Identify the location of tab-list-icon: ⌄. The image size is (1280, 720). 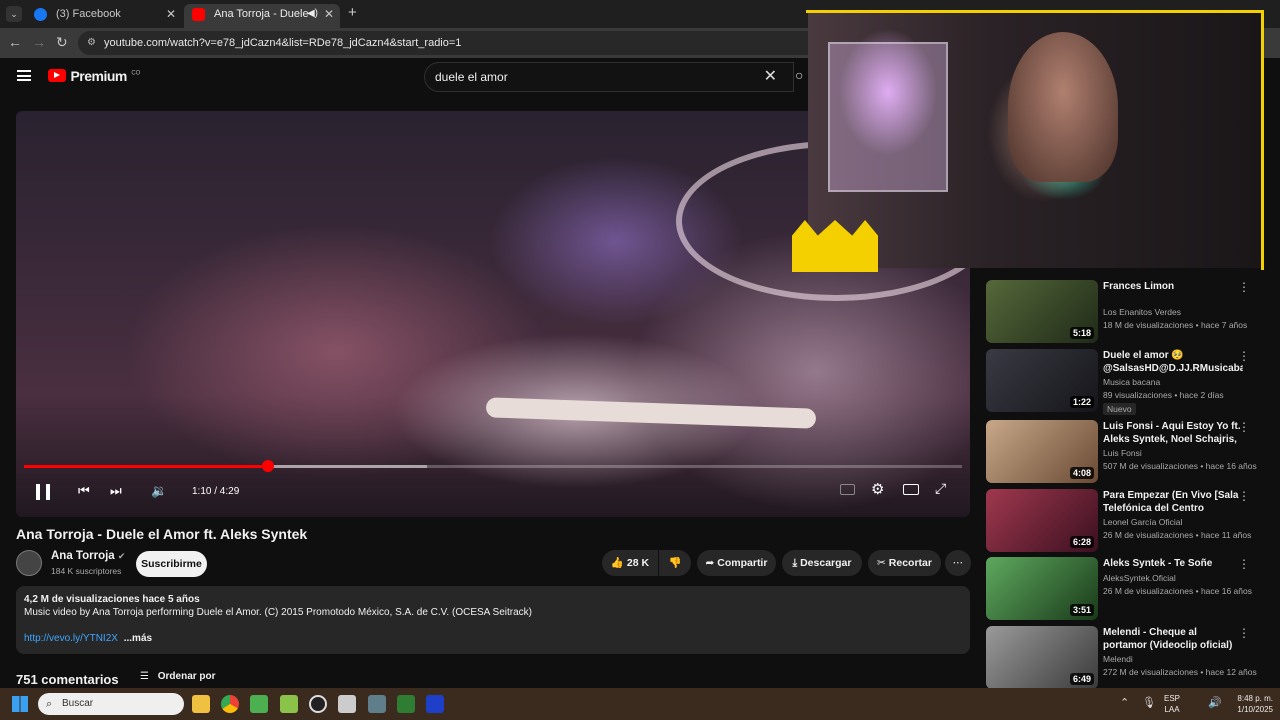
(14, 14).